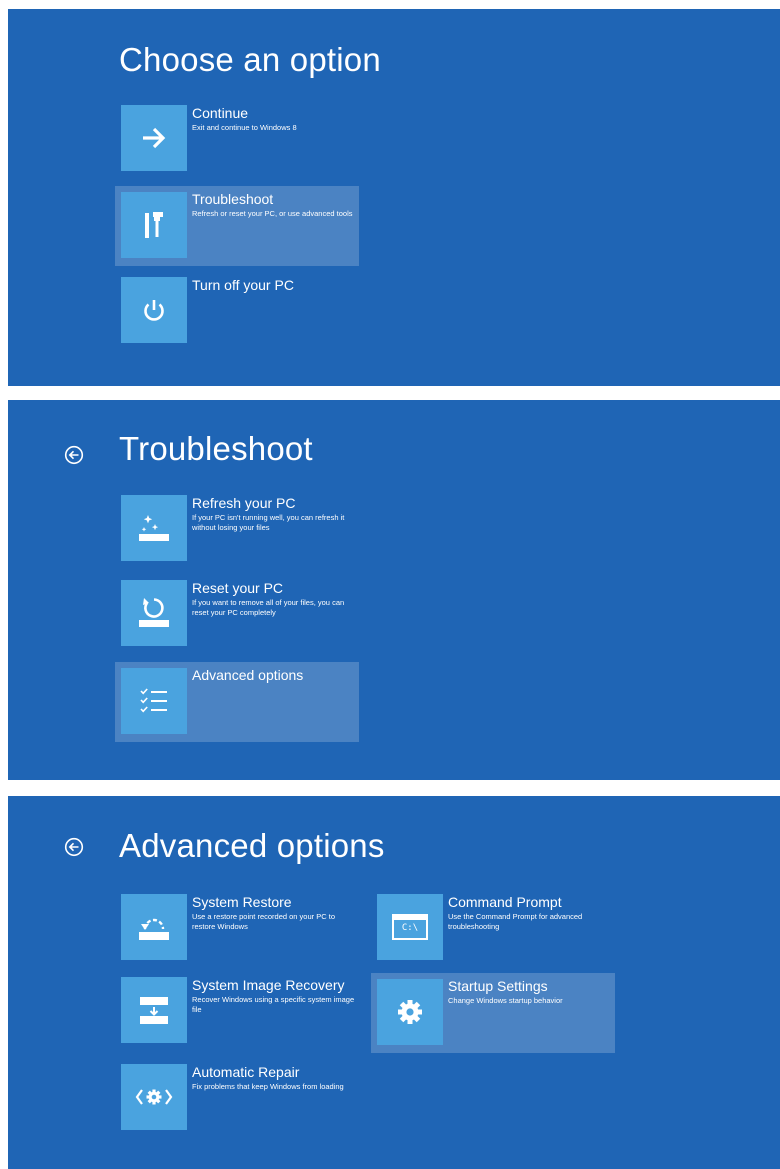  I want to click on command-prompt-icon: C:\, so click(410, 927).